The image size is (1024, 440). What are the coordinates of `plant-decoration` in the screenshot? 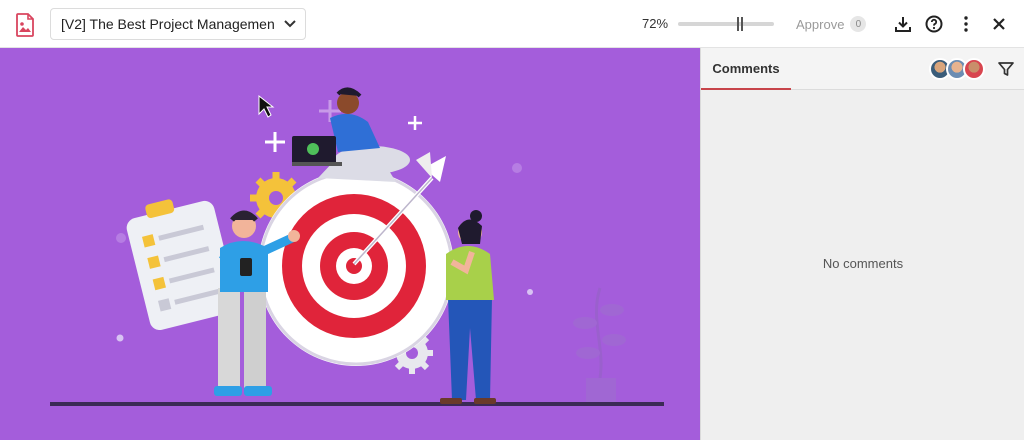 It's located at (599, 344).